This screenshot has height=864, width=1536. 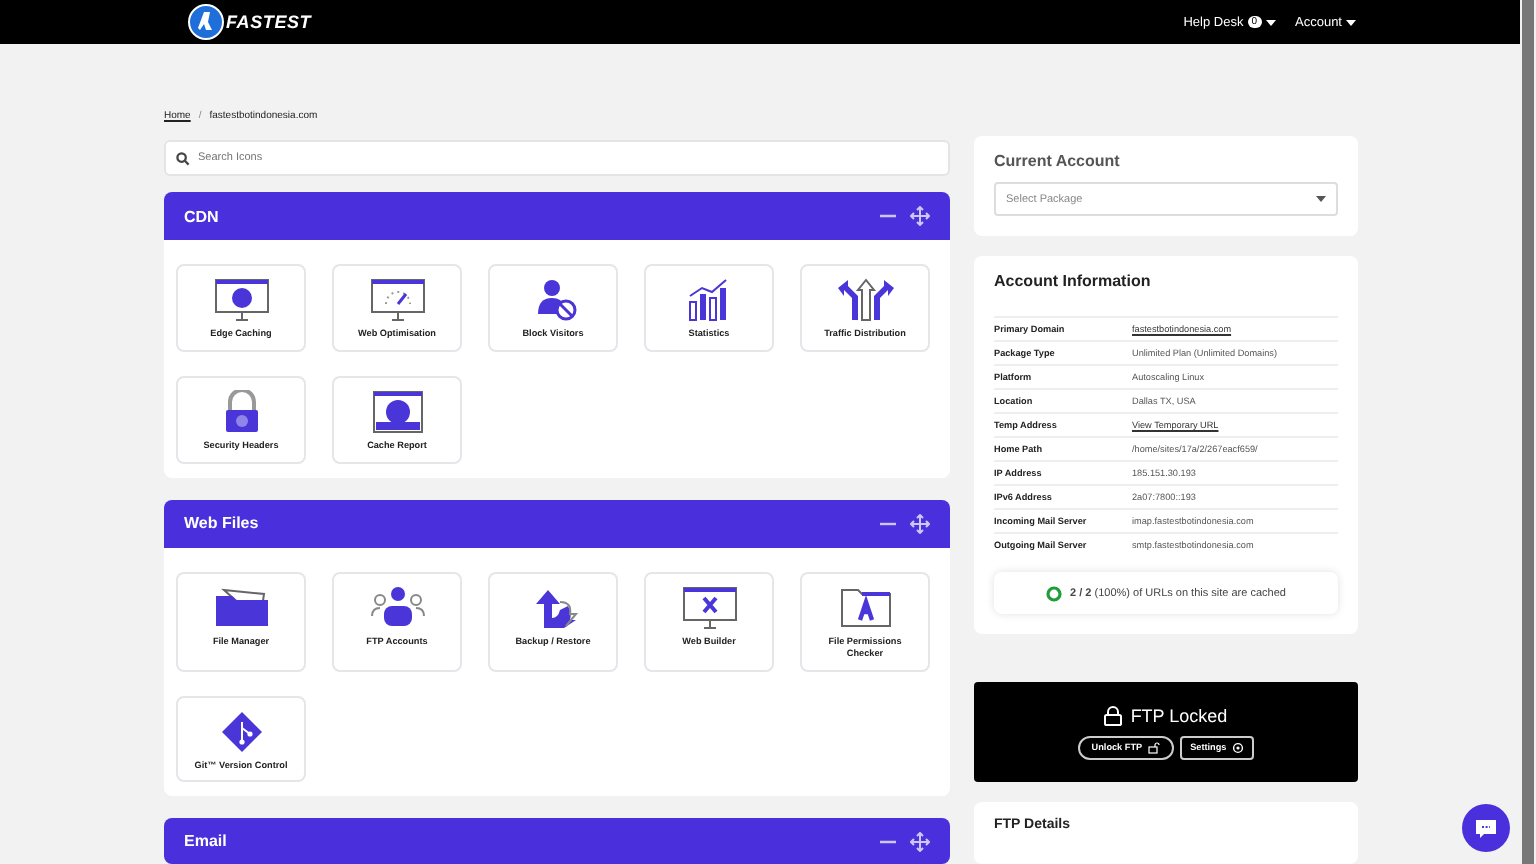 I want to click on scrollbar, so click(x=1528, y=432).